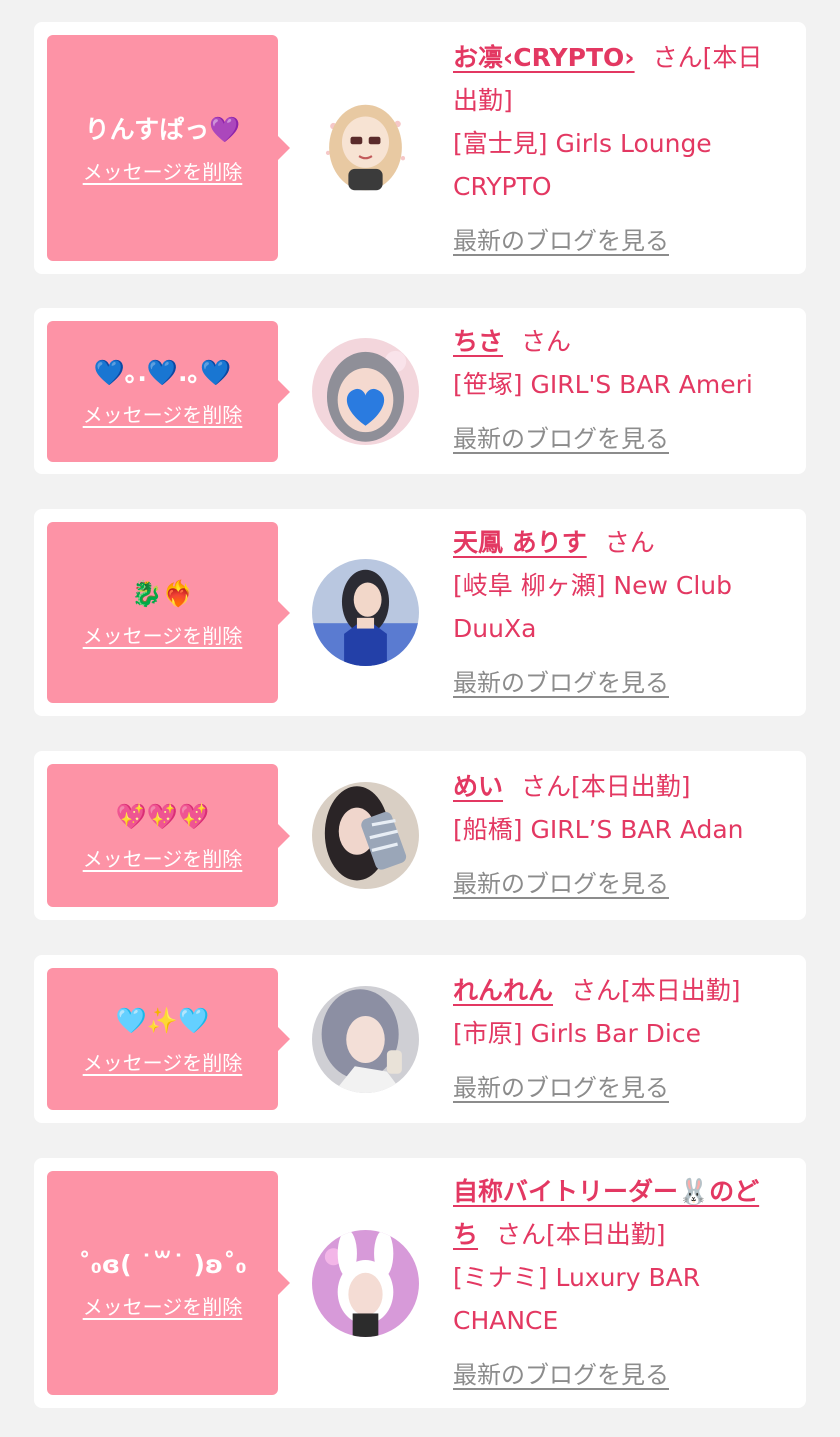 This screenshot has height=1437, width=840. I want to click on stamp-text: 🩵✨🩵, so click(162, 1020).